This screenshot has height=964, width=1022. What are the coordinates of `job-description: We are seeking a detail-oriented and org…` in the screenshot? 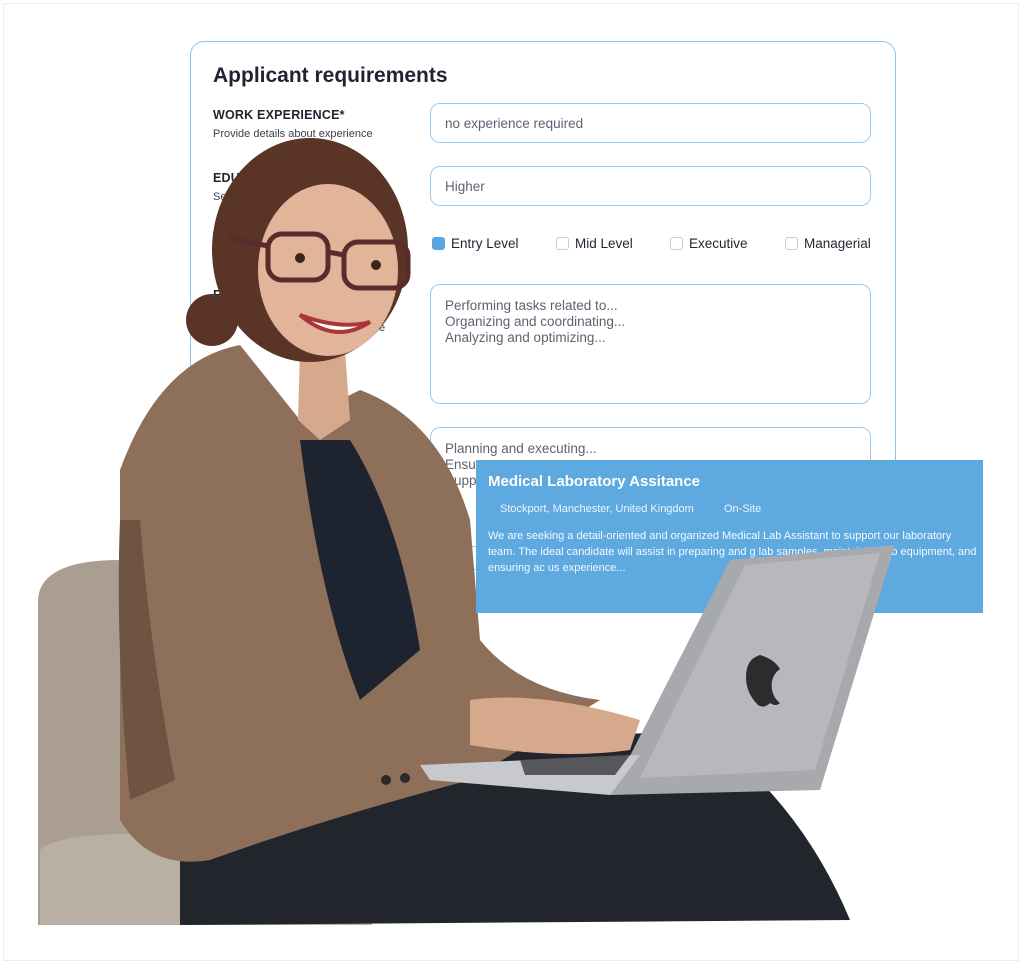 It's located at (732, 552).